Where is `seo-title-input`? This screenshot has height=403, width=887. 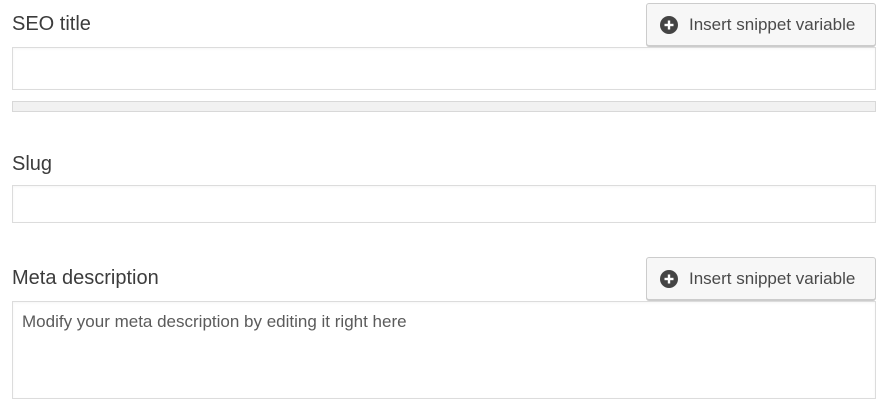
seo-title-input is located at coordinates (444, 68).